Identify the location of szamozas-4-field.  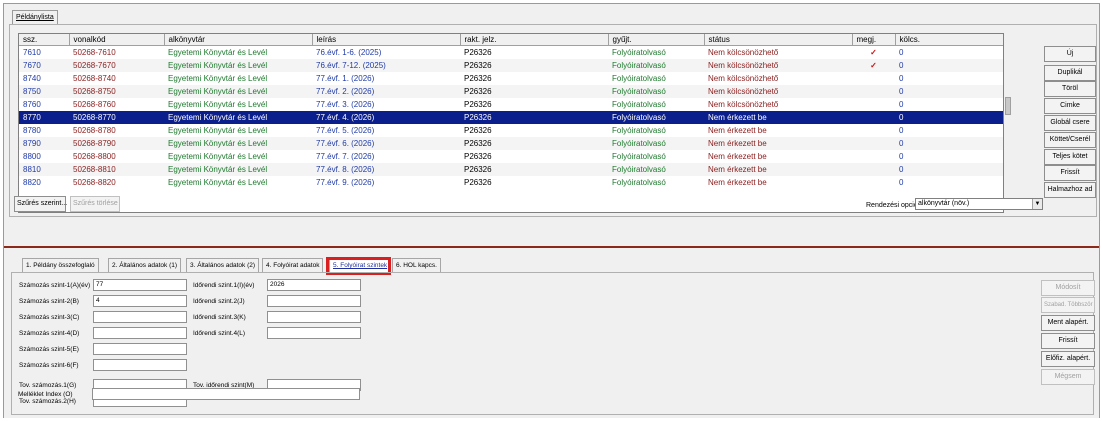
(140, 333).